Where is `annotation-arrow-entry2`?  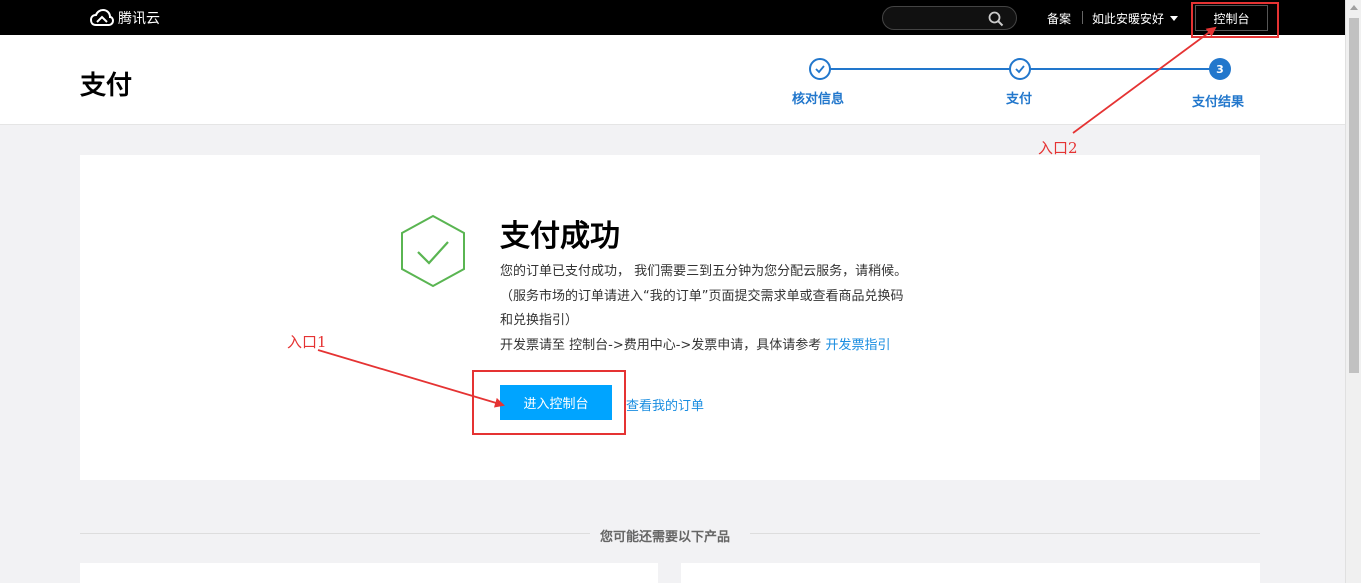
annotation-arrow-entry2 is located at coordinates (1144, 80).